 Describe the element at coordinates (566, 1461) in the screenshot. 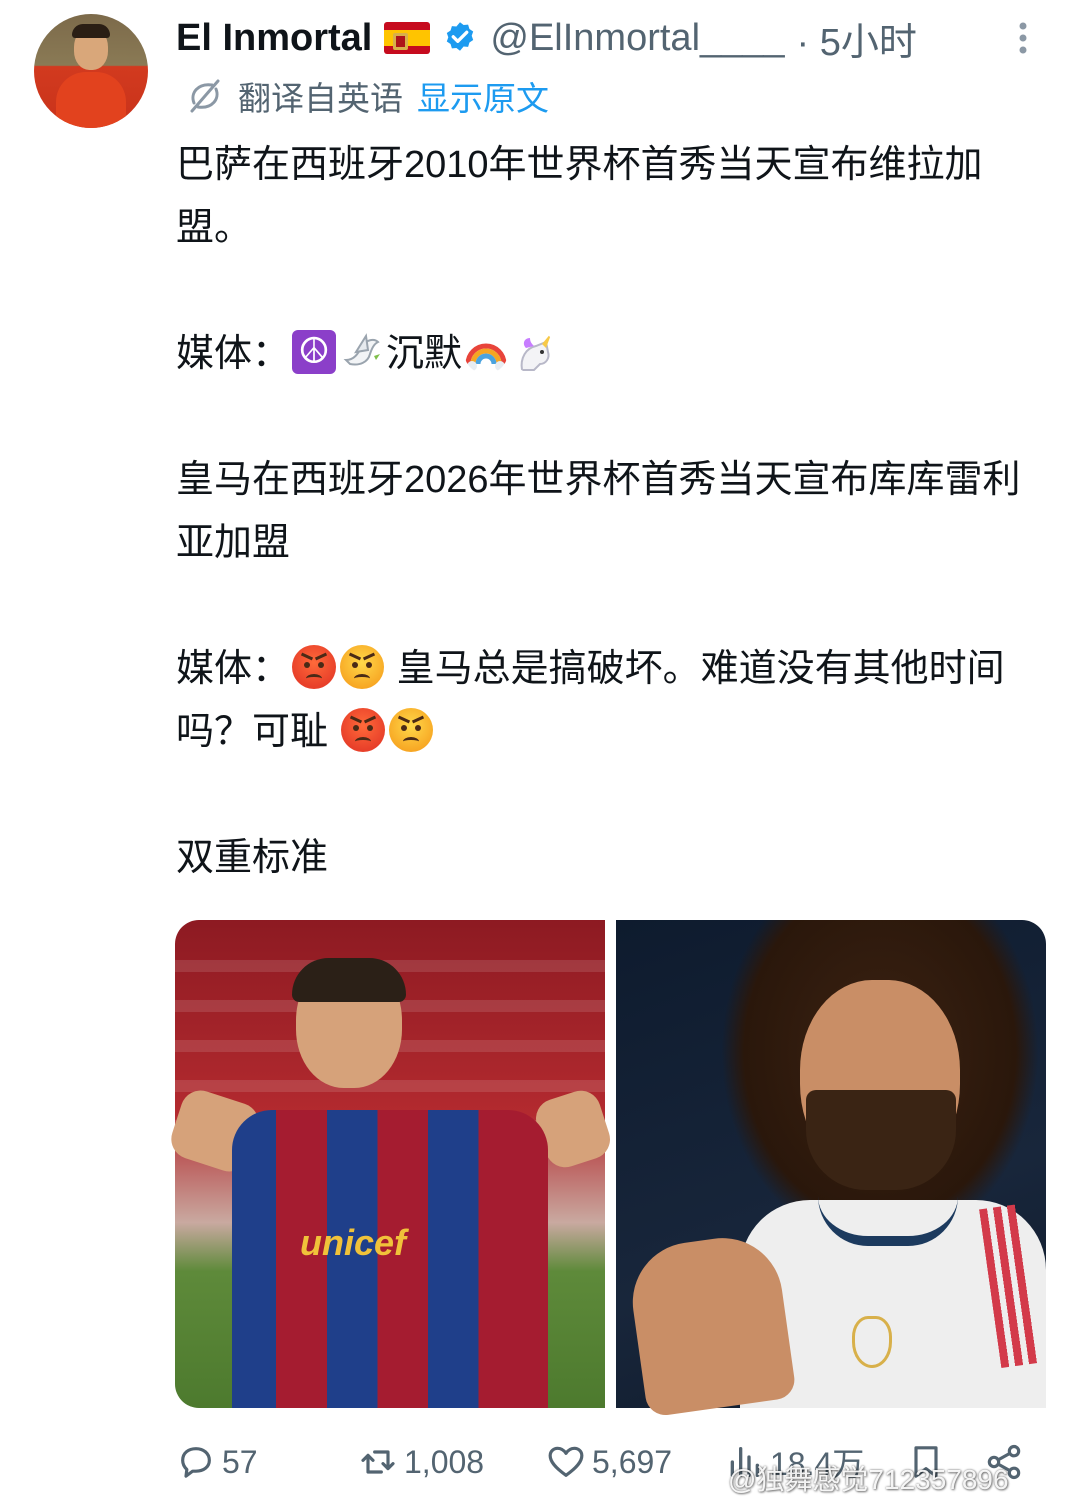

I see `heart-icon` at that location.